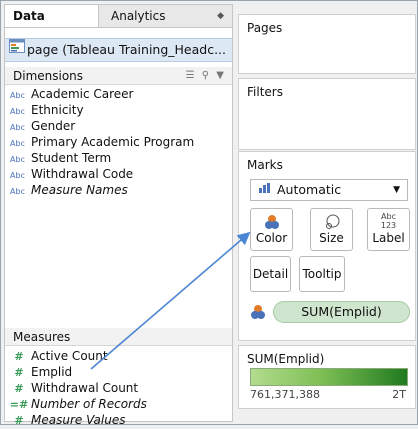 The width and height of the screenshot is (418, 429). I want to click on detail-button: Detail, so click(270, 274).